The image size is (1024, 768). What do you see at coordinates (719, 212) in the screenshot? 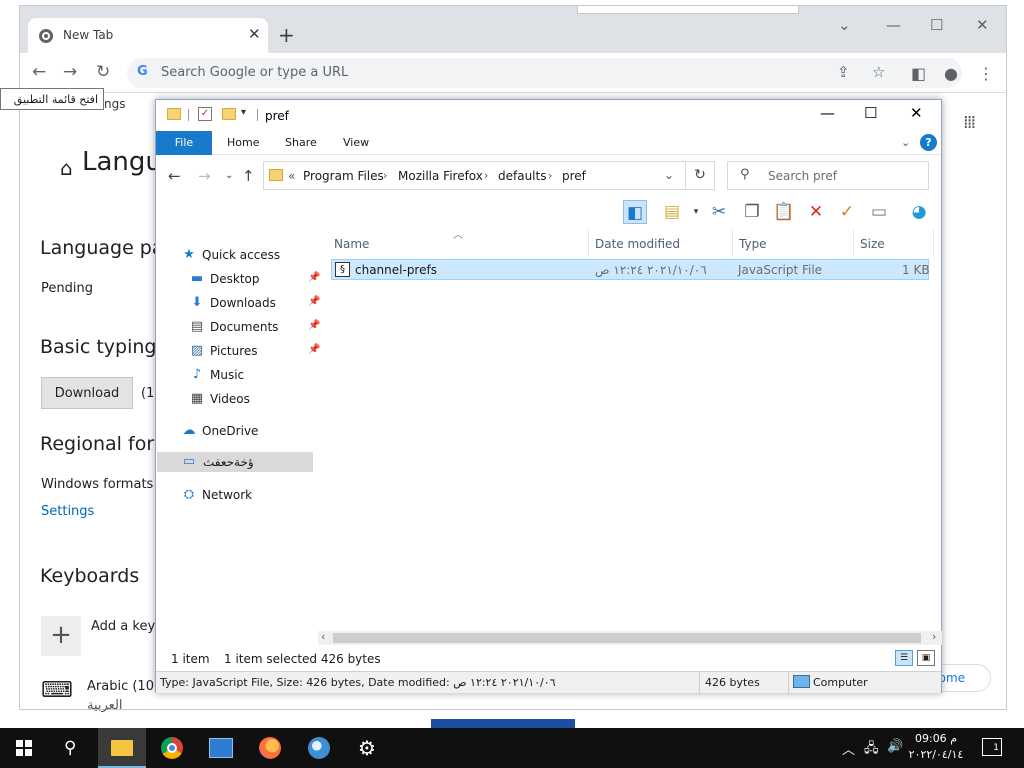
I see `cut-icon: ✂` at bounding box center [719, 212].